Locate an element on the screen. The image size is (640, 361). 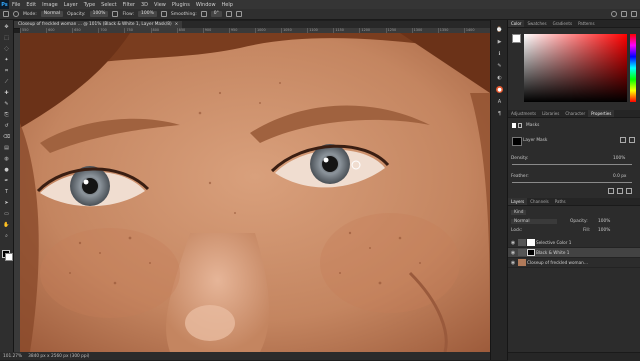
pixel-mask-icon is located at coordinates (514, 125).